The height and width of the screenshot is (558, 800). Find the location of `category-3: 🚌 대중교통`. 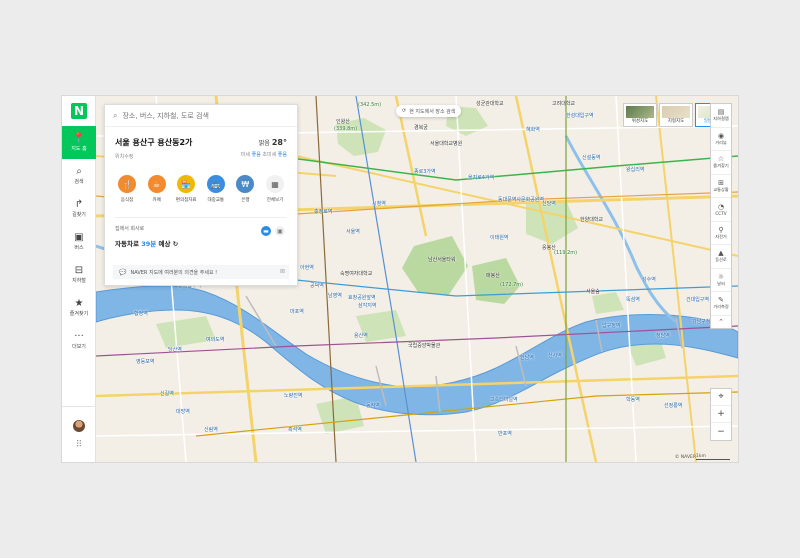

category-3: 🚌 대중교통 is located at coordinates (216, 194).